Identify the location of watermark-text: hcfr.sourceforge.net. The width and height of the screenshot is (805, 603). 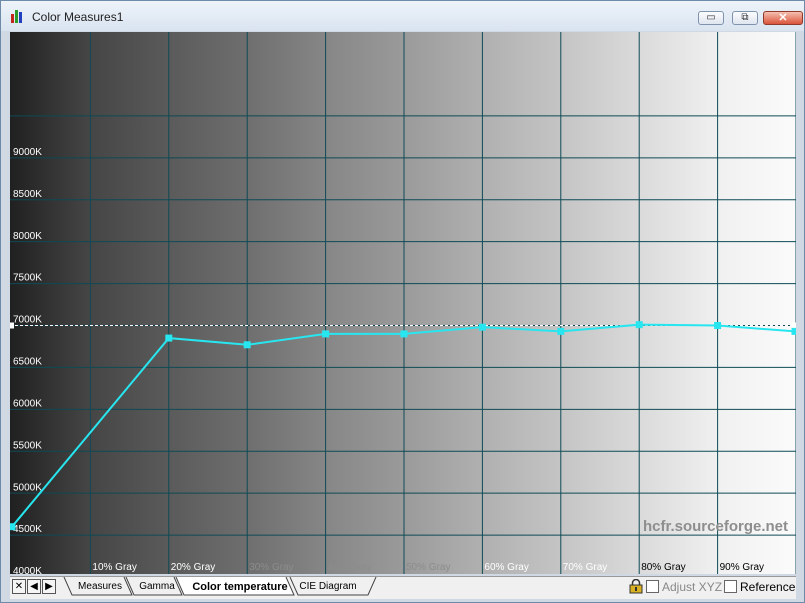
(715, 526).